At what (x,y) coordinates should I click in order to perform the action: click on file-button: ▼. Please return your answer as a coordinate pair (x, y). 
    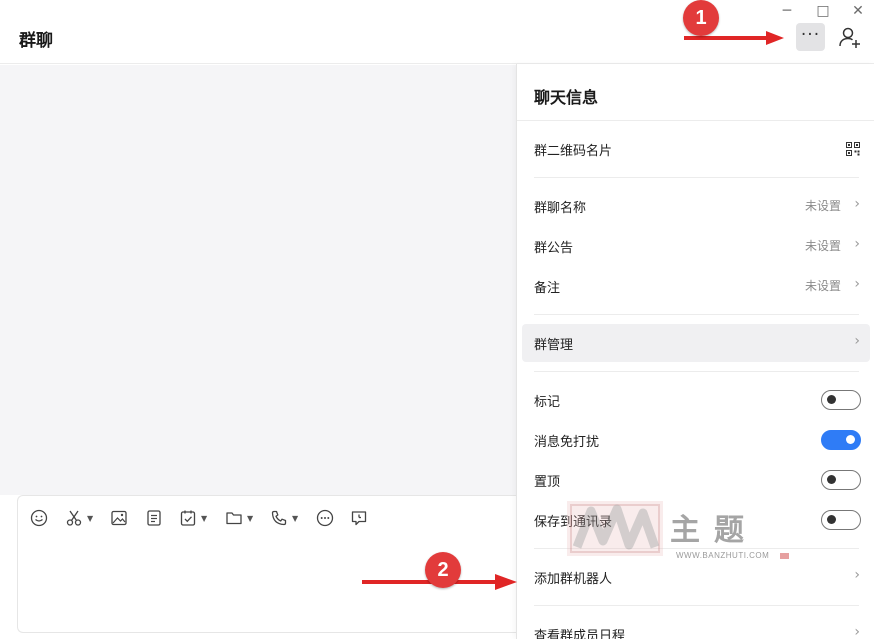
    Looking at the image, I should click on (239, 518).